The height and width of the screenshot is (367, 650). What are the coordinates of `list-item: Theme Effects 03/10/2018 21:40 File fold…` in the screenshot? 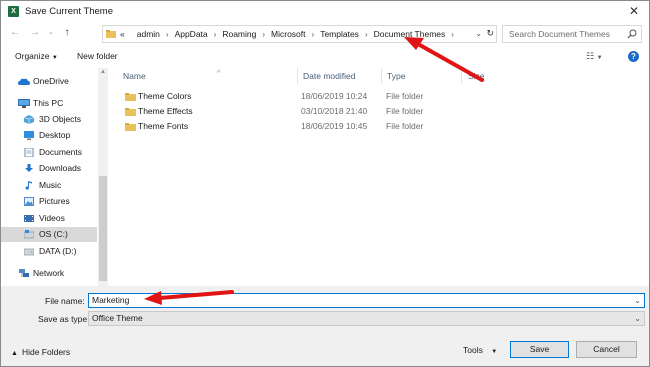 It's located at (306, 111).